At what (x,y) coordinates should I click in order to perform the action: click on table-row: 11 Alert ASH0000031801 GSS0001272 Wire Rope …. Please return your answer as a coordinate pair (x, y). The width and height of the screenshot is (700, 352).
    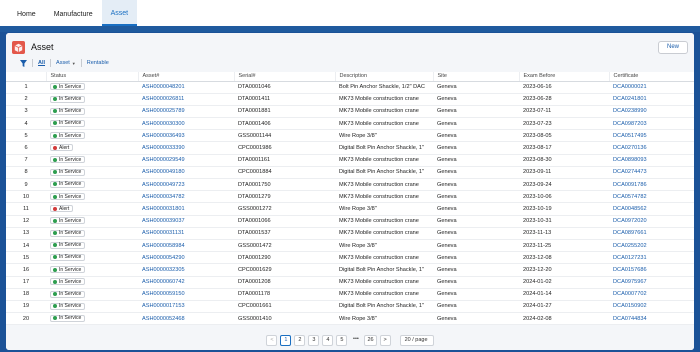
    Looking at the image, I should click on (350, 209).